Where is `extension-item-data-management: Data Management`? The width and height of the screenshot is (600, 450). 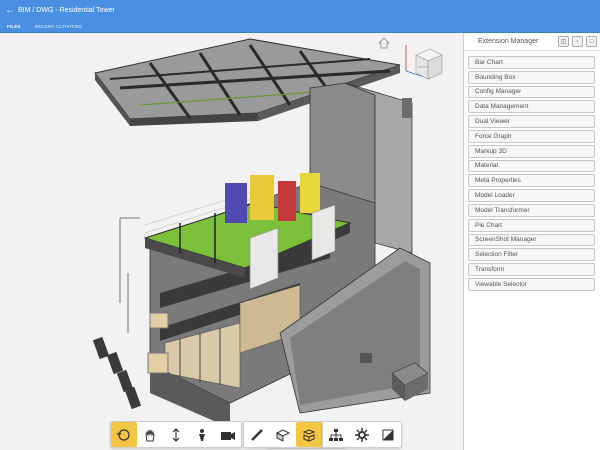 extension-item-data-management: Data Management is located at coordinates (531, 107).